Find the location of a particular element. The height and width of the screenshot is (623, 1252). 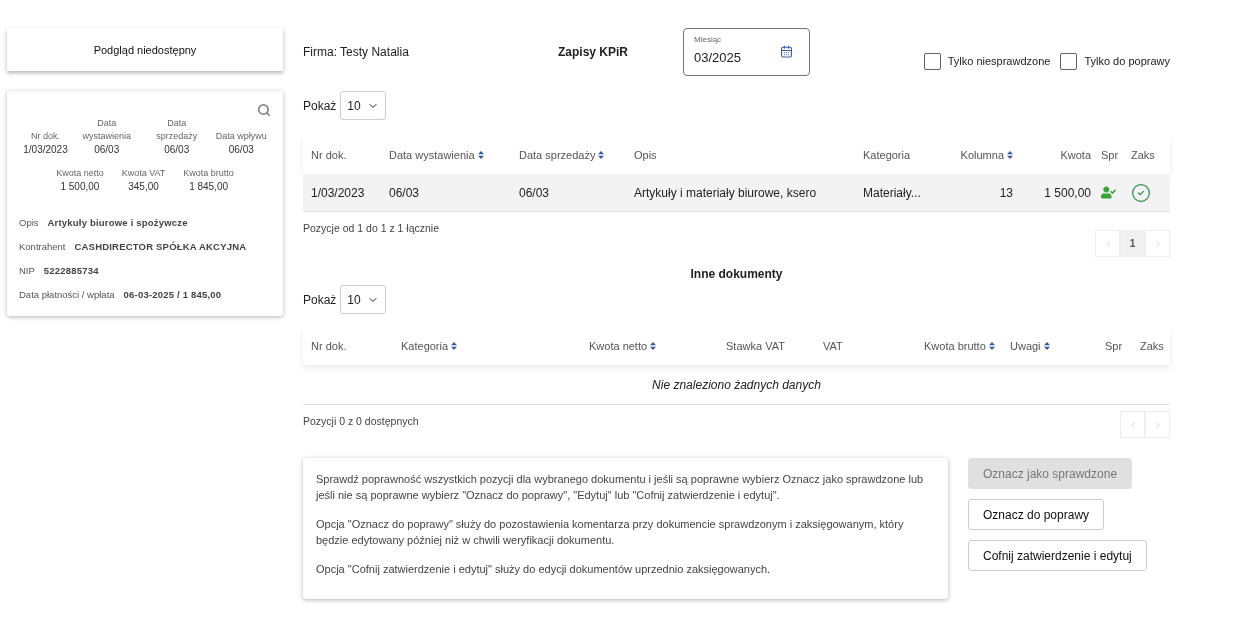

empty-message: Nie znaleziono żadnych danych is located at coordinates (736, 385).